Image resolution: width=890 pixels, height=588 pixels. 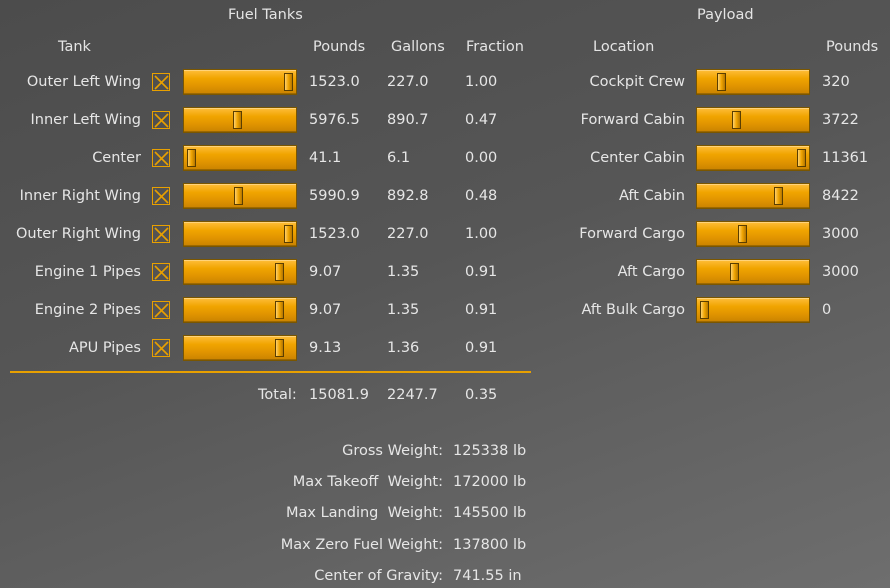 What do you see at coordinates (265, 15) in the screenshot?
I see `fuel-tanks-title: Fuel Tanks` at bounding box center [265, 15].